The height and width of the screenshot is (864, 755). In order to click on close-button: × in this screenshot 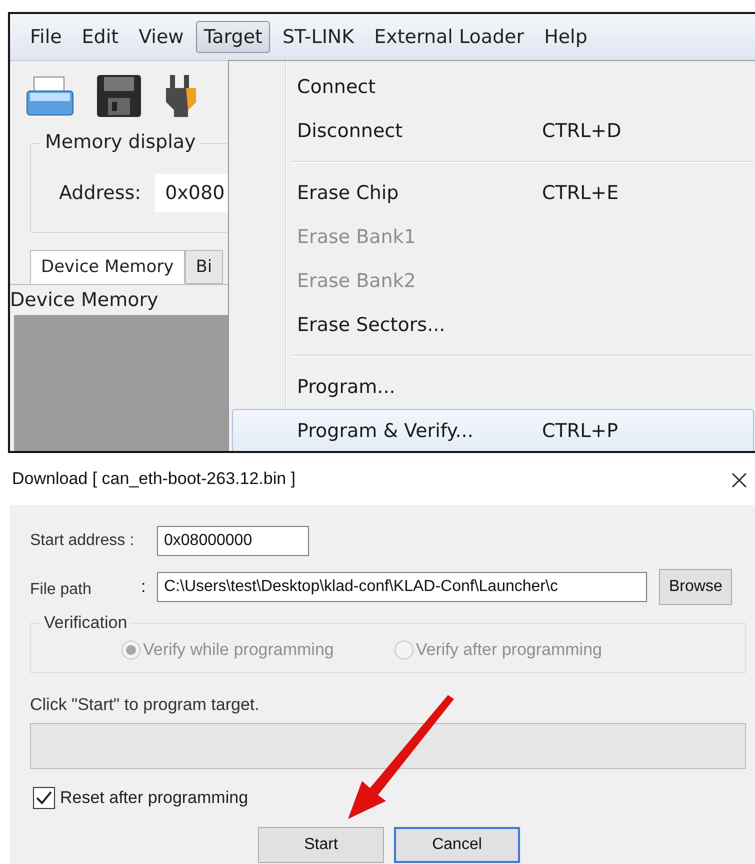, I will do `click(739, 479)`.